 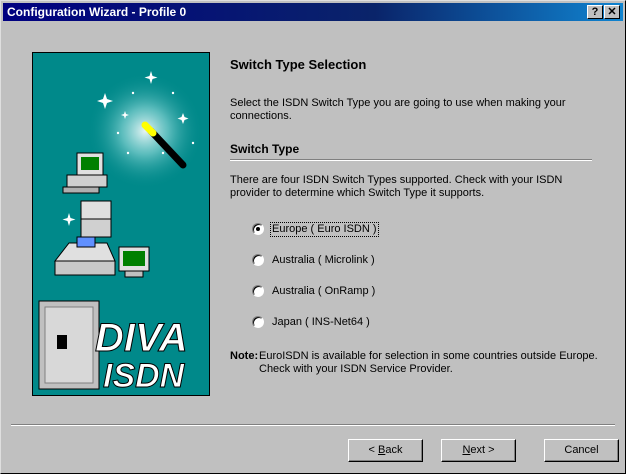 I want to click on note-label: Note:, so click(x=244, y=356).